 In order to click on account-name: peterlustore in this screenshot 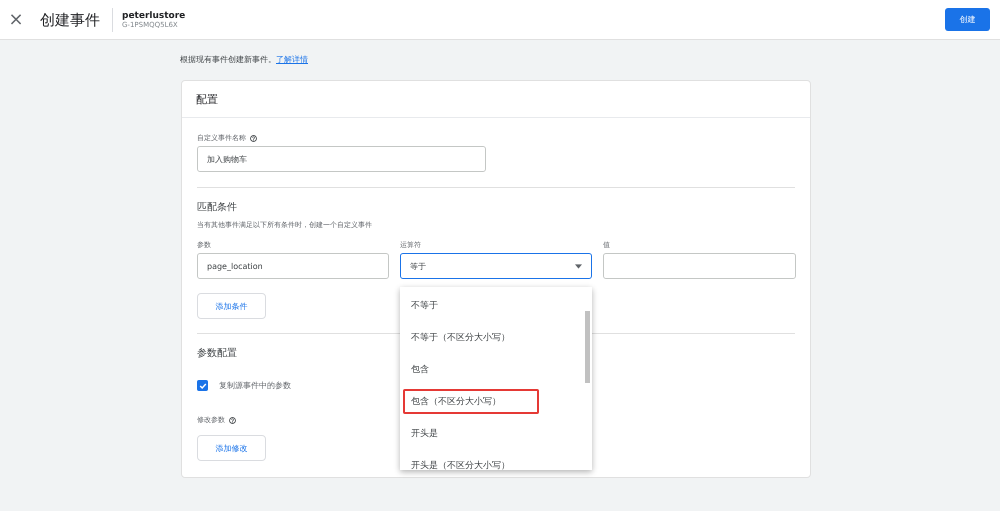, I will do `click(154, 15)`.